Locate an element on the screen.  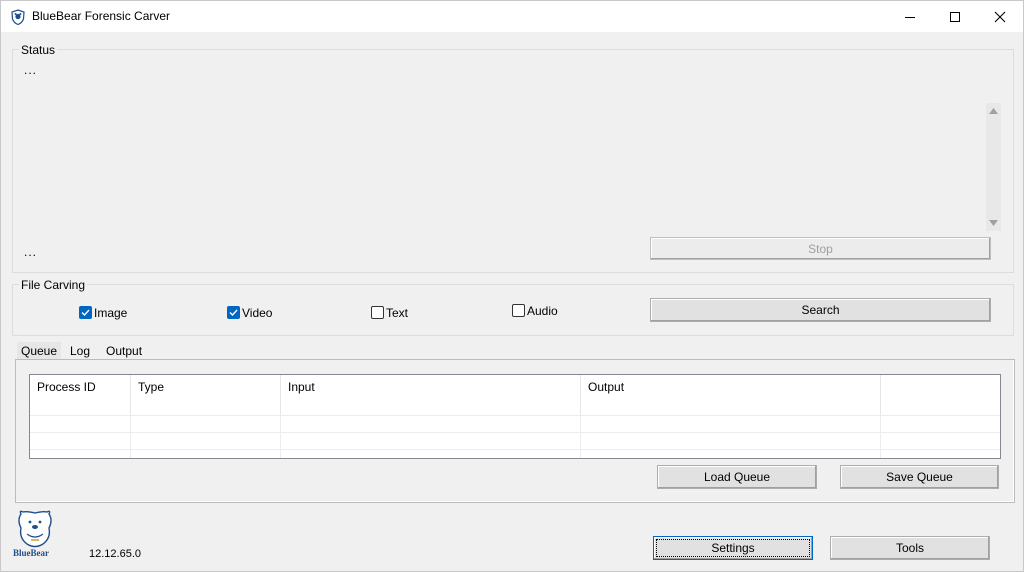
minimize-icon is located at coordinates (910, 17).